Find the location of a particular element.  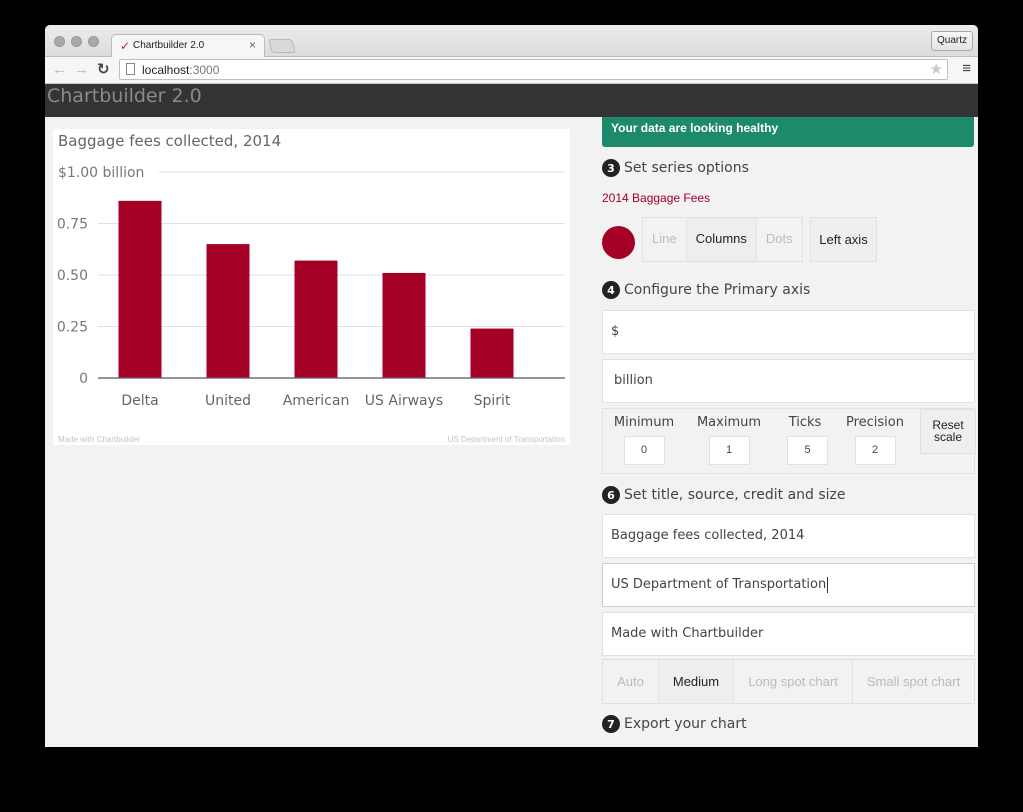

type-columns-button: Columns is located at coordinates (721, 239).